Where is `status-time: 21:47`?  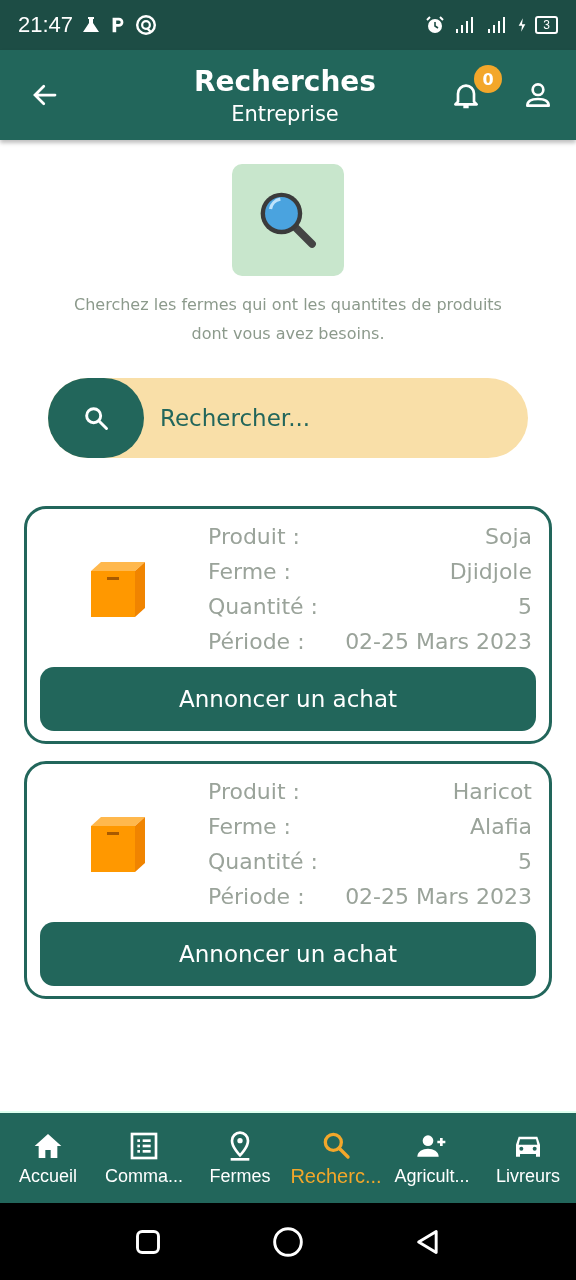
status-time: 21:47 is located at coordinates (46, 25).